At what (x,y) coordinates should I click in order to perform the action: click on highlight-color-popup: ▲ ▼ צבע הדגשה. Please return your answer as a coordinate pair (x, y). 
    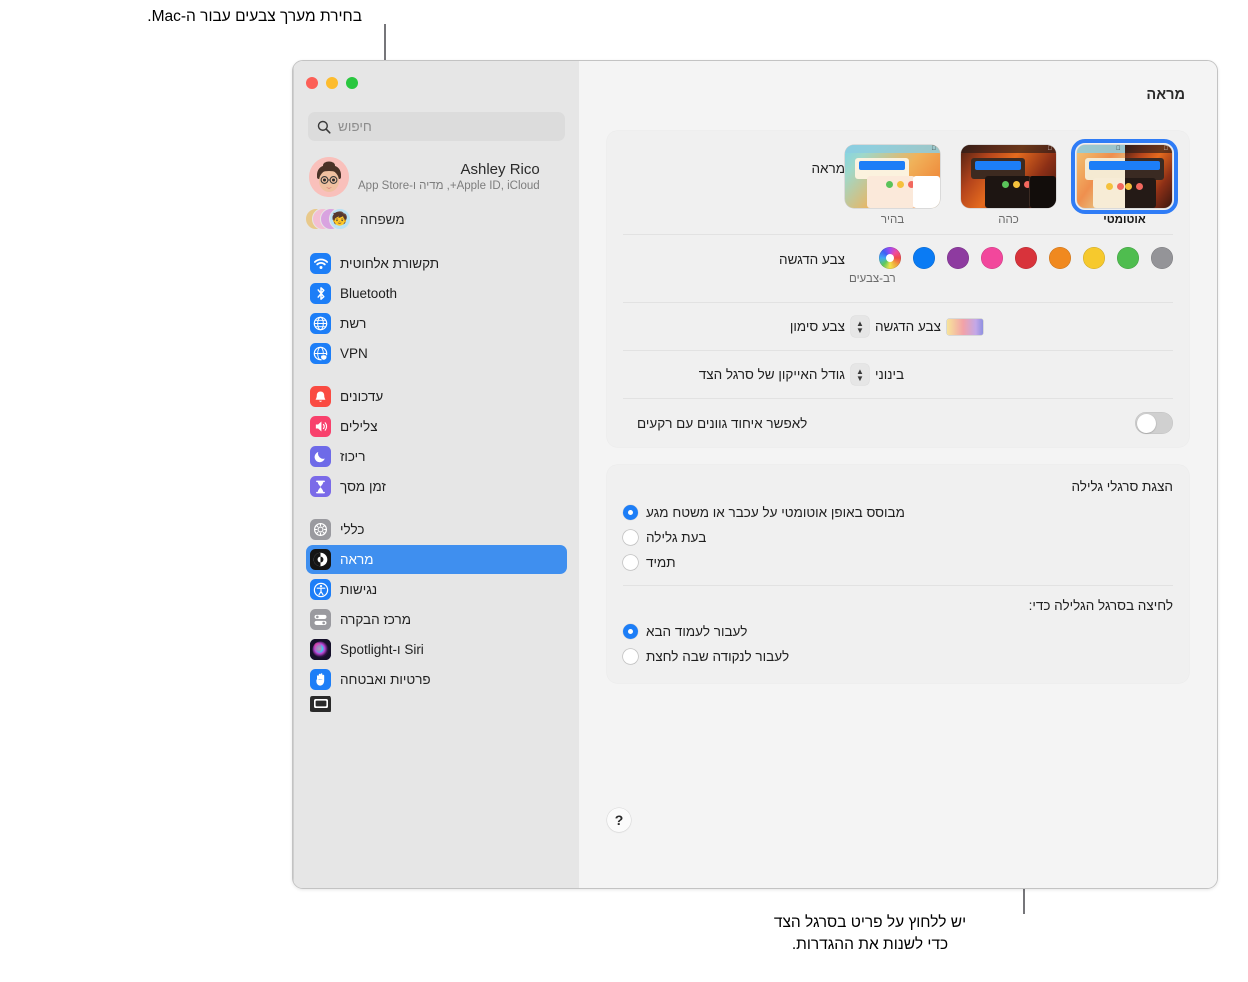
    Looking at the image, I should click on (916, 326).